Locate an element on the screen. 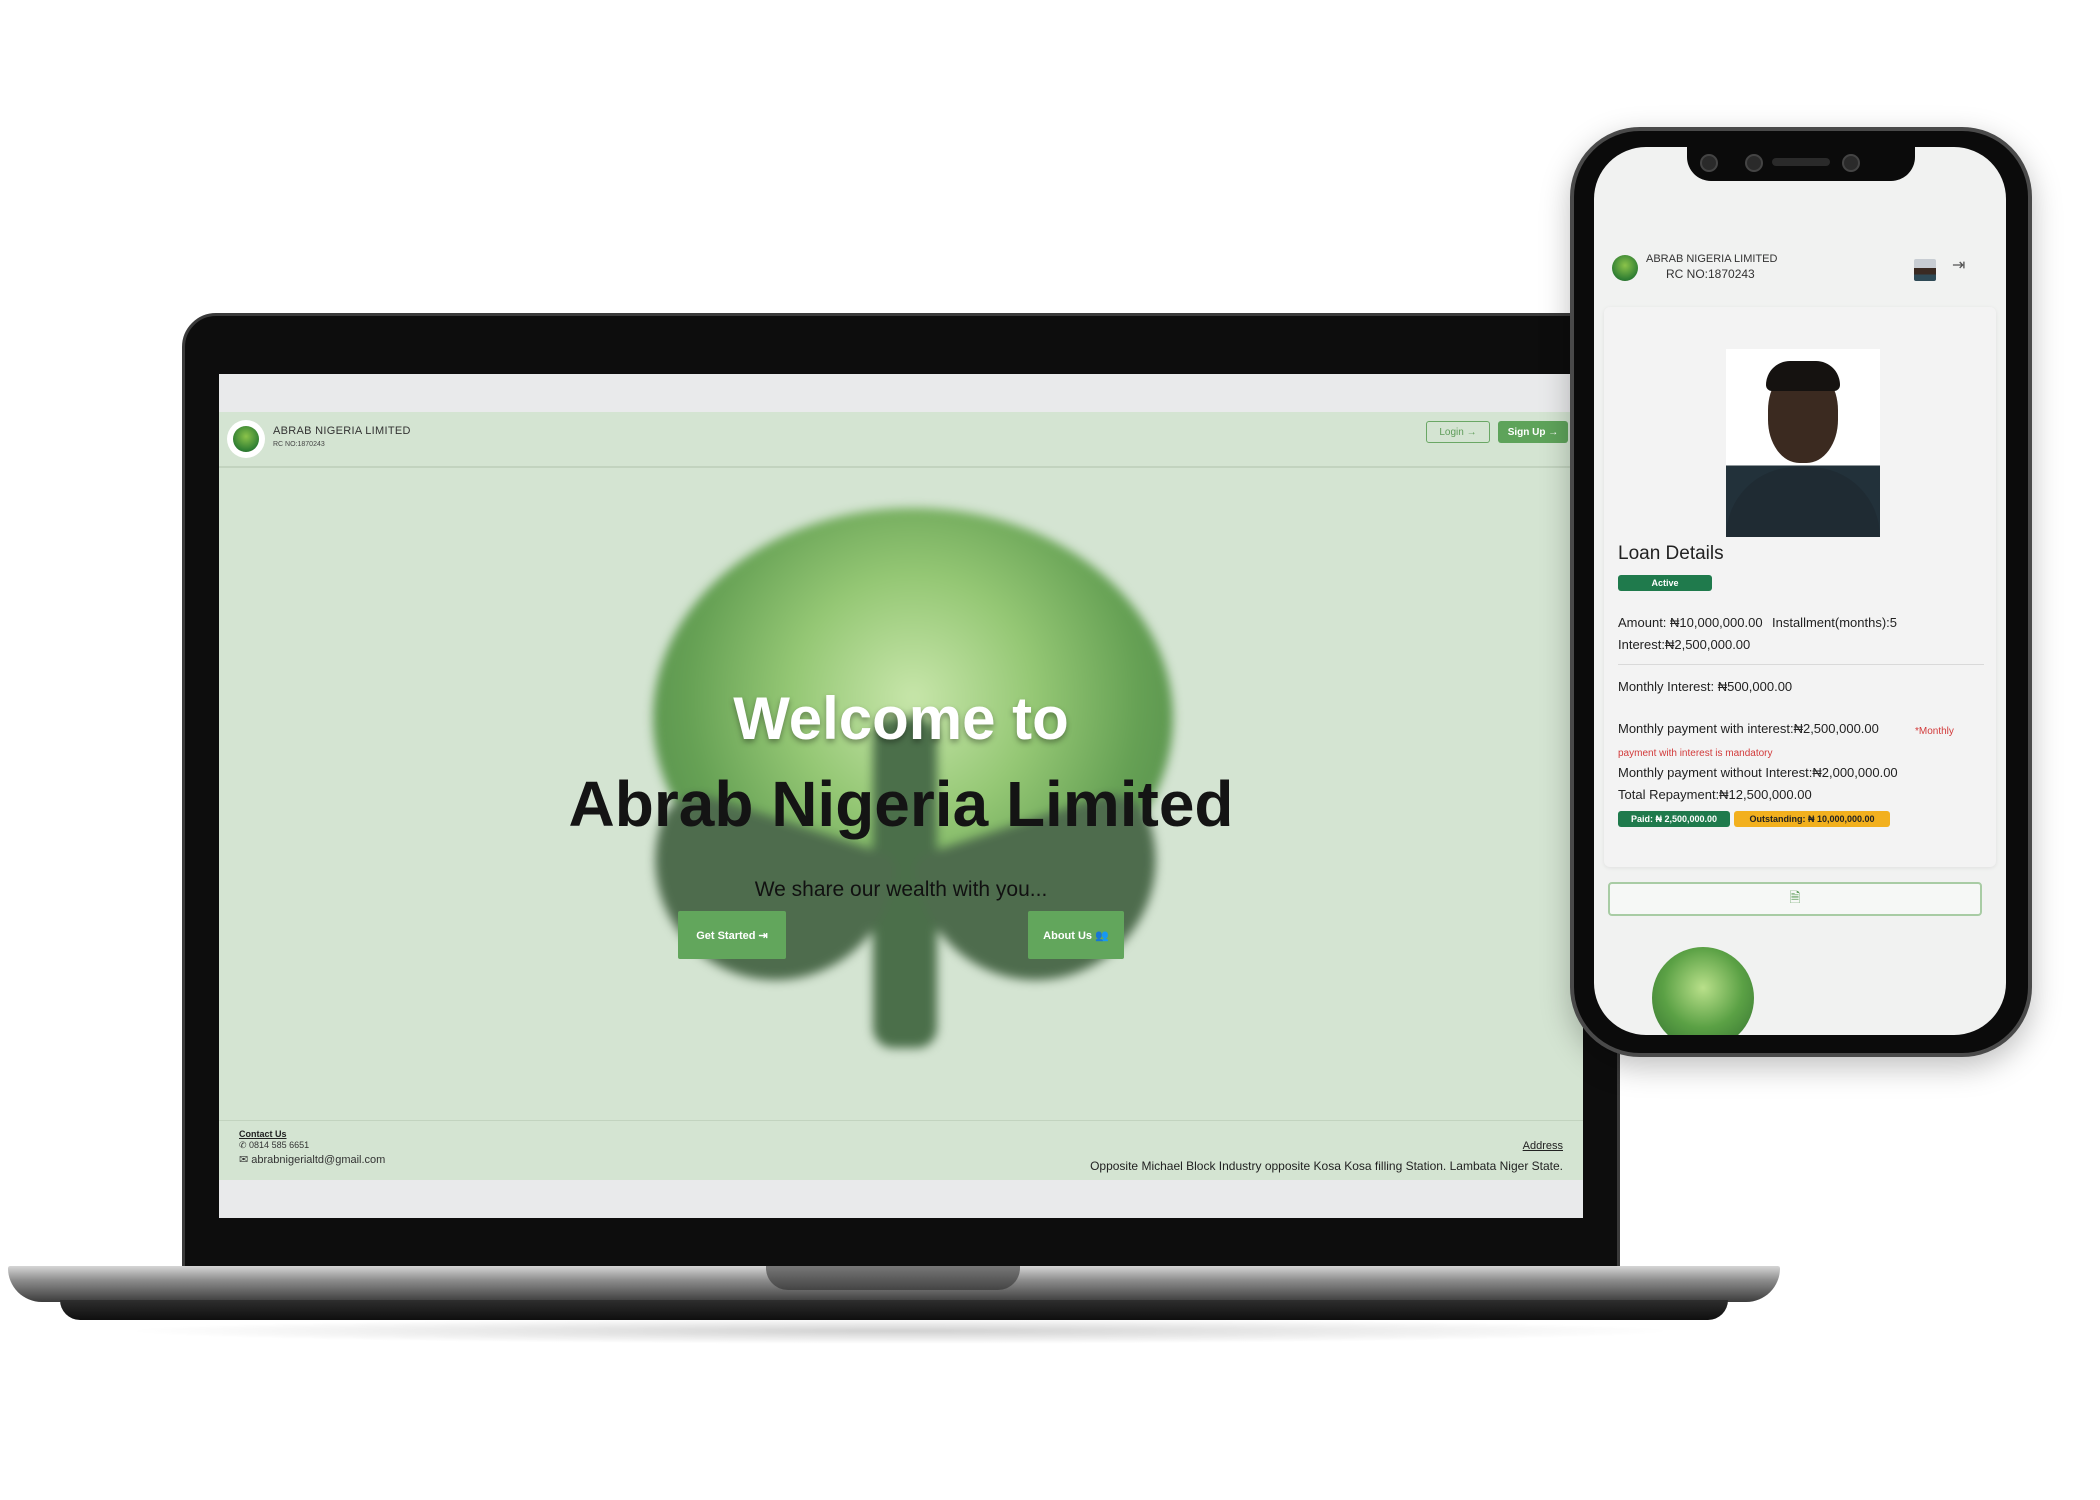 The image size is (2100, 1500). laptop-notch is located at coordinates (893, 1278).